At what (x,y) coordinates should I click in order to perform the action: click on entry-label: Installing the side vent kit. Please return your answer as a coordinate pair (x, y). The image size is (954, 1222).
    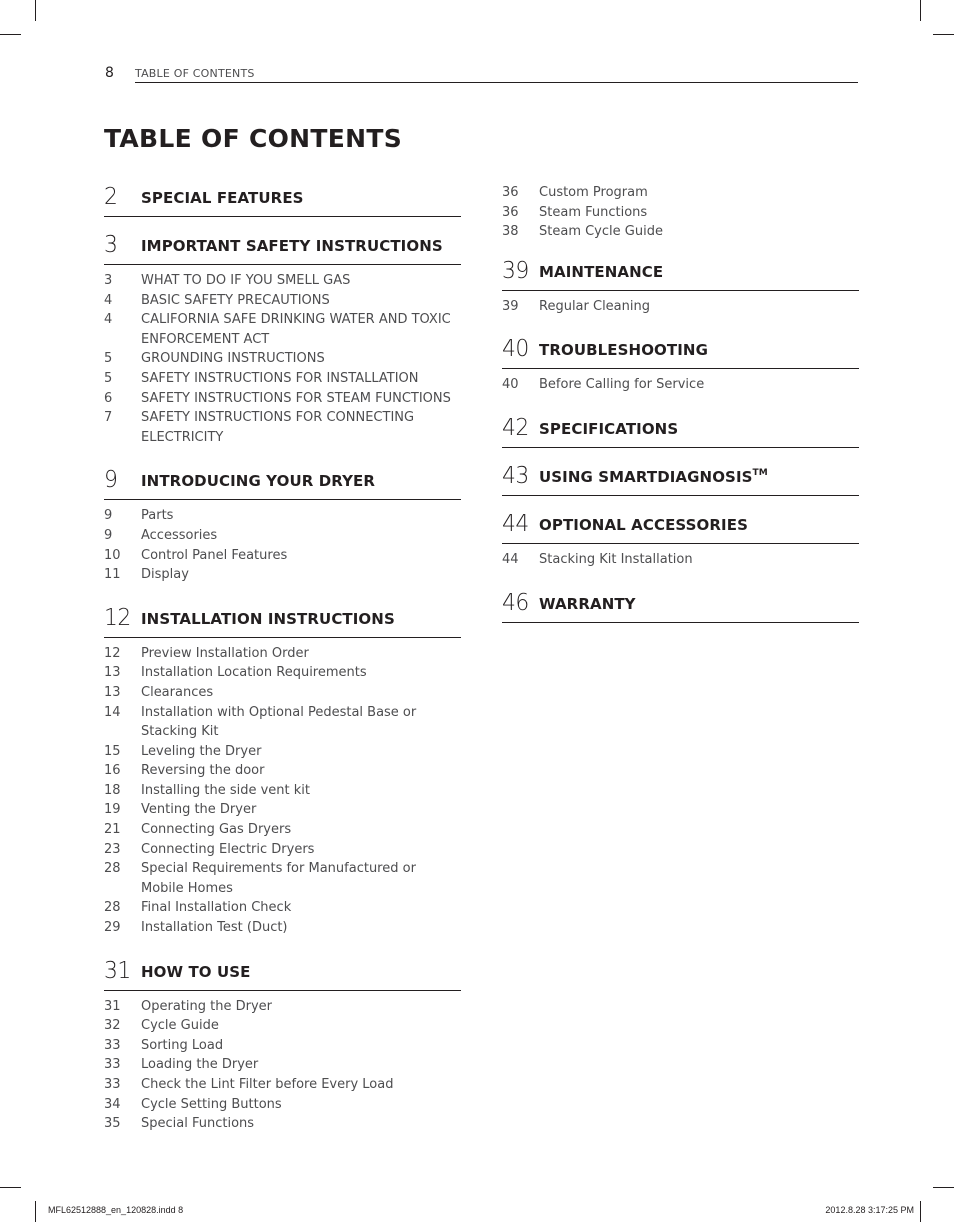
    Looking at the image, I should click on (225, 790).